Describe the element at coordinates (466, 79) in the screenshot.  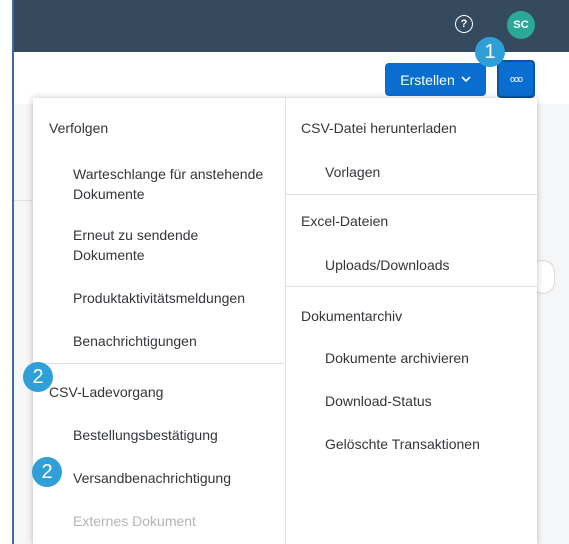
I see `chevron-down-icon` at that location.